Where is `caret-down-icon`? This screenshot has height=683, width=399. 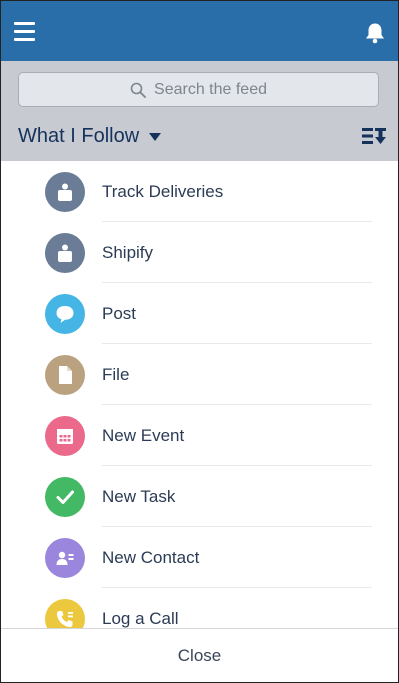
caret-down-icon is located at coordinates (155, 136).